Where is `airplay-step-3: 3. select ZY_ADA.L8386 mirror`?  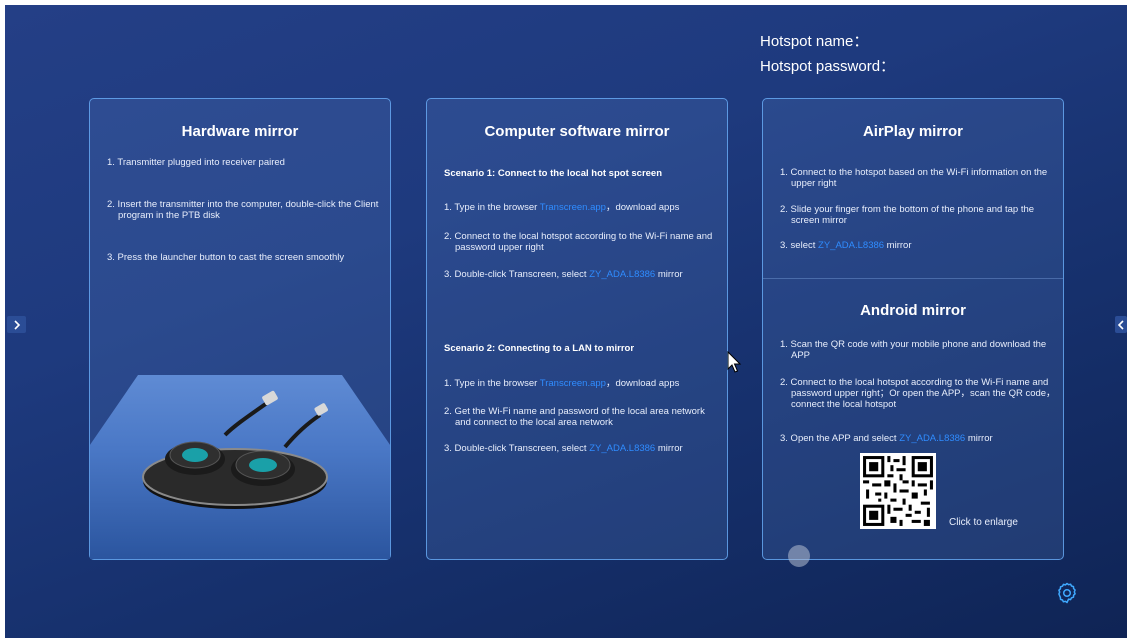
airplay-step-3: 3. select ZY_ADA.L8386 mirror is located at coordinates (846, 245).